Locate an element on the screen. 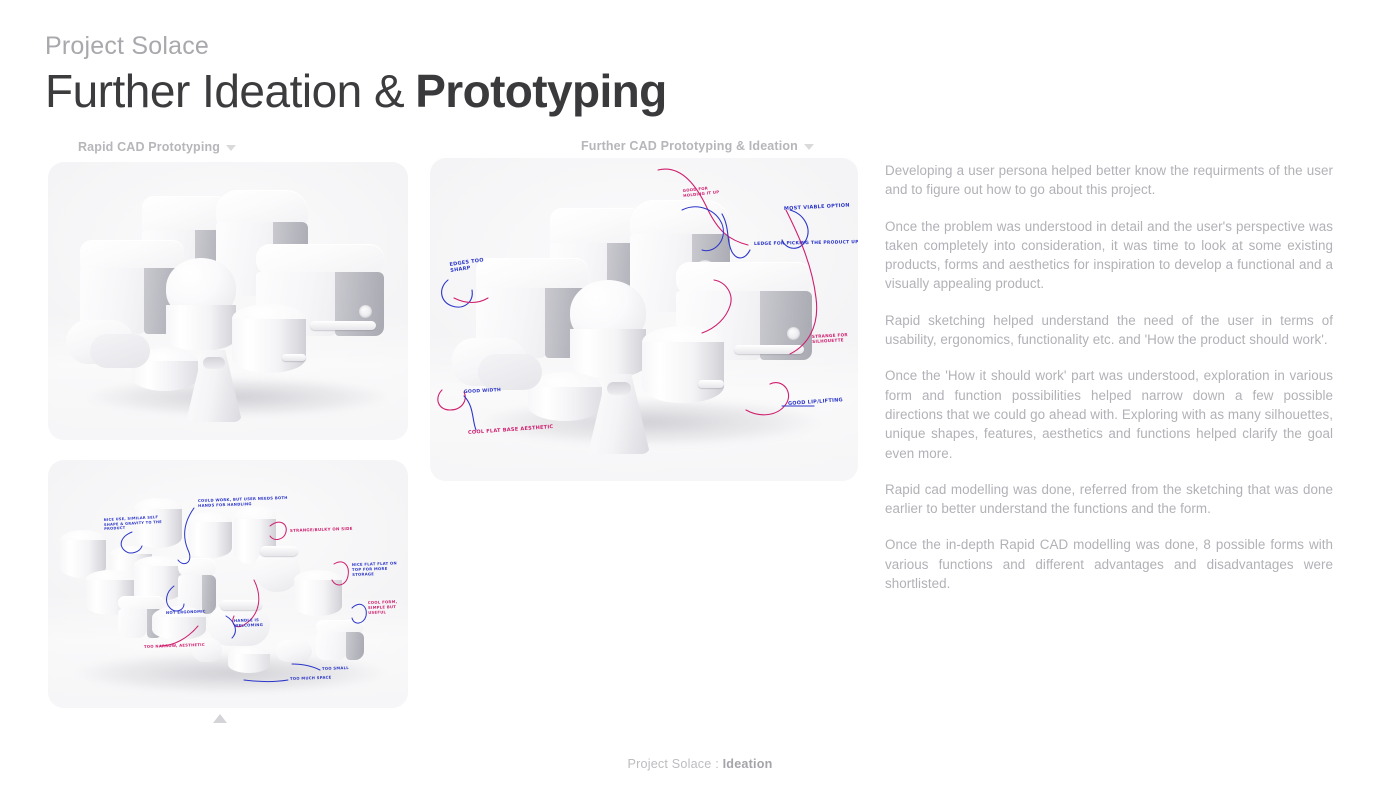 The width and height of the screenshot is (1400, 788). cad-object-cylinder is located at coordinates (210, 538).